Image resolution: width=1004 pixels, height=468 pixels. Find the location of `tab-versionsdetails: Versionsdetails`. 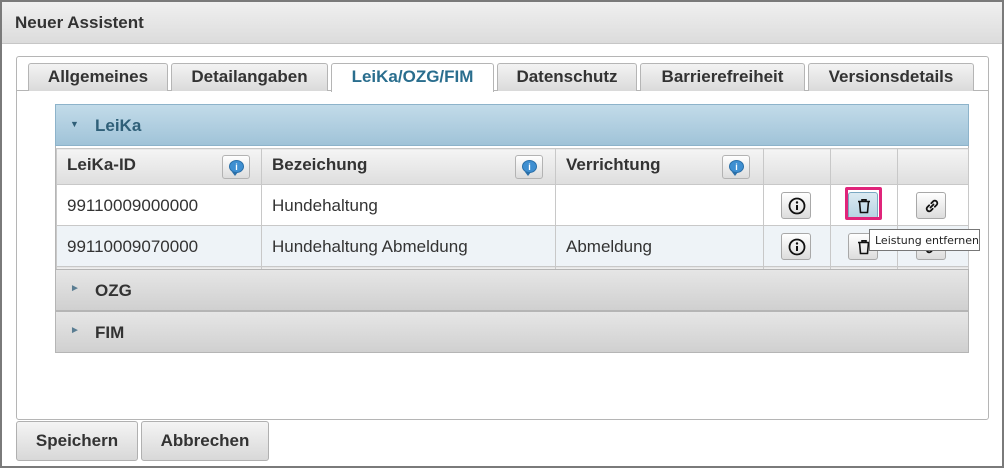

tab-versionsdetails: Versionsdetails is located at coordinates (891, 77).